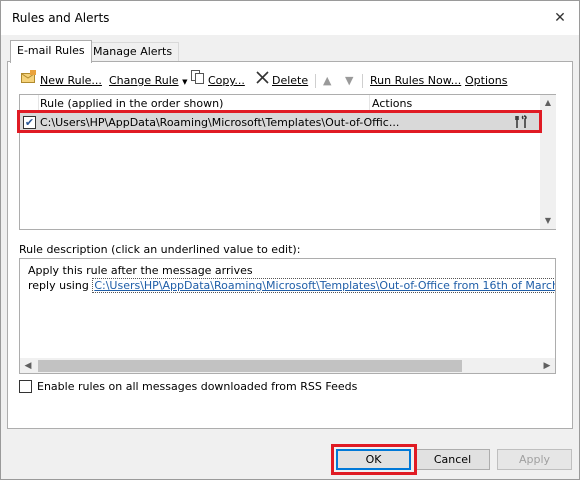 This screenshot has height=480, width=580. I want to click on tab-manage-alerts: Manage Alerts, so click(133, 51).